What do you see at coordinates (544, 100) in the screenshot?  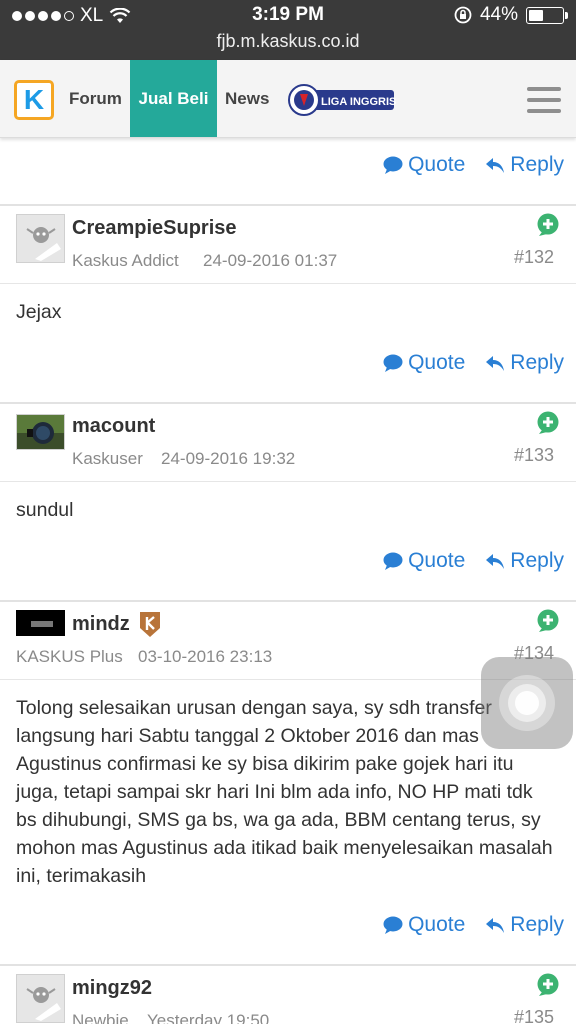 I see `hamburger-menu-icon` at bounding box center [544, 100].